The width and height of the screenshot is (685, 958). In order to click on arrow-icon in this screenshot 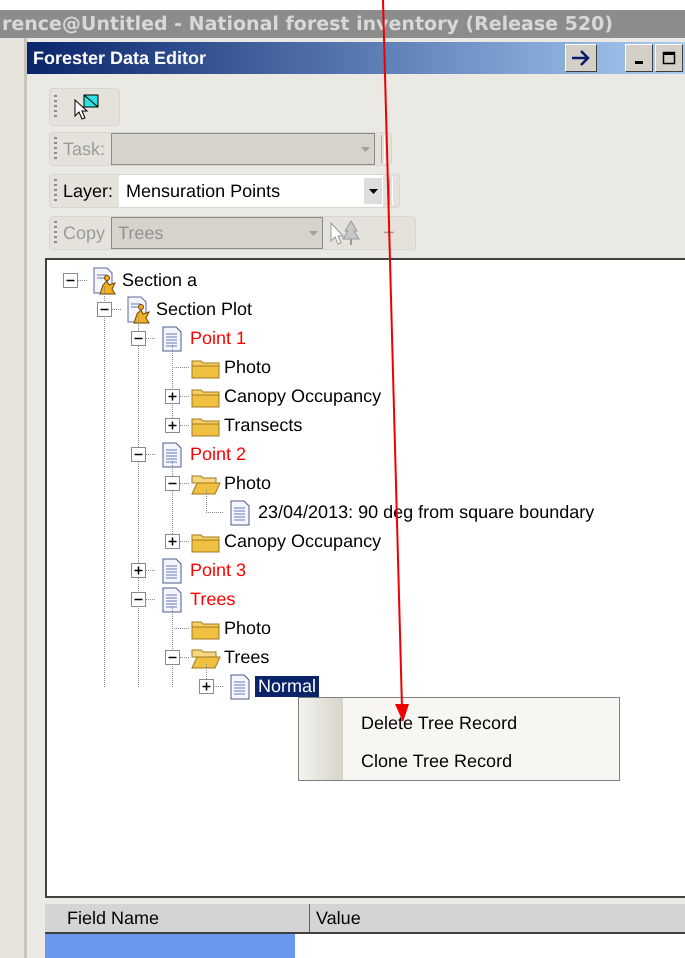, I will do `click(581, 58)`.